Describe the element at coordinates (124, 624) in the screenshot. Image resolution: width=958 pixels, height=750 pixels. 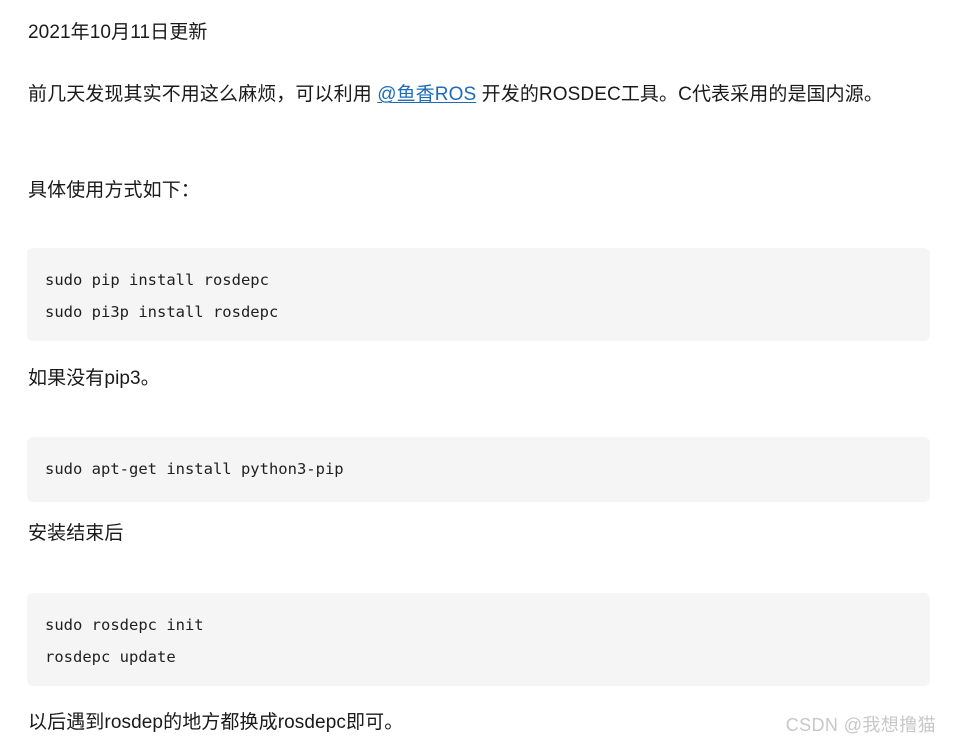
I see `code-line: sudo rosdepc init` at that location.